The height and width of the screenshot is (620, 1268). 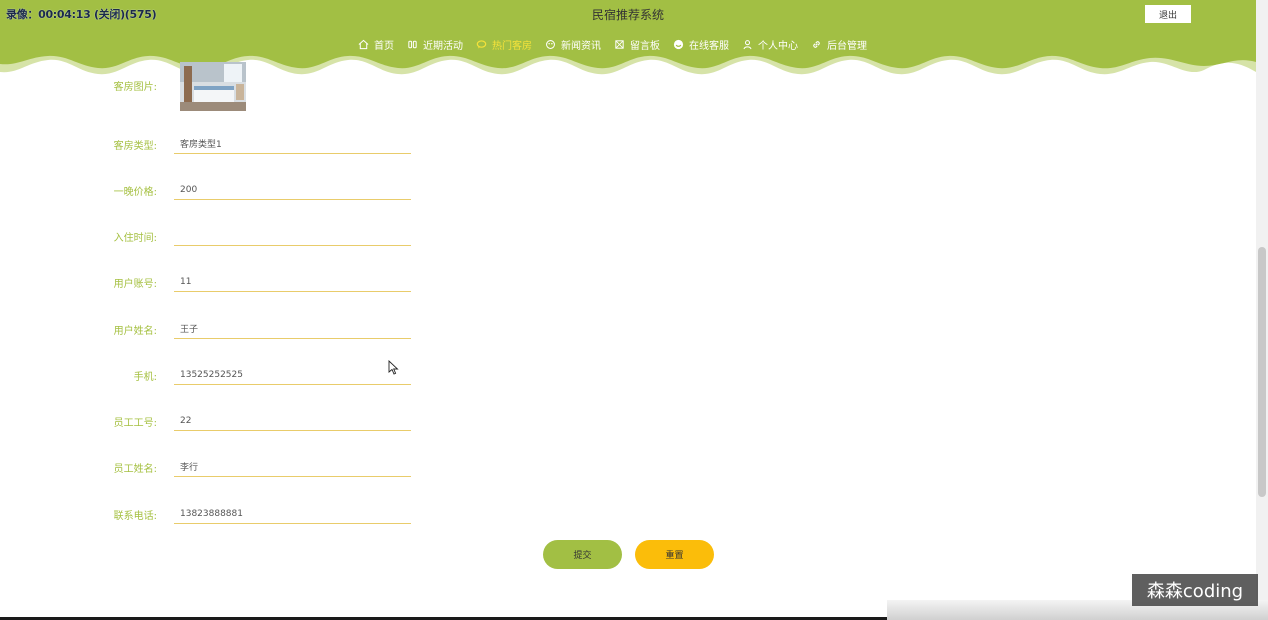 What do you see at coordinates (292, 144) in the screenshot?
I see `room-type-input` at bounding box center [292, 144].